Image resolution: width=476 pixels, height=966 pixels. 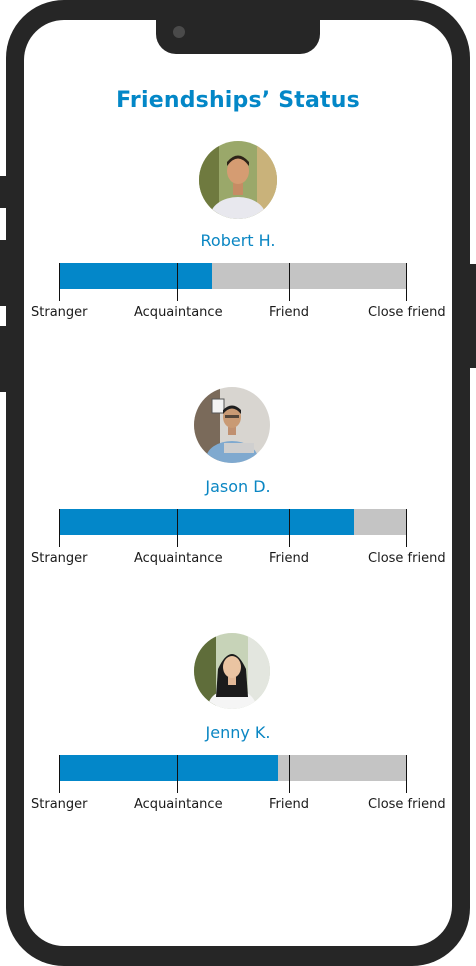 I want to click on friend-name: Jenny K., so click(x=238, y=732).